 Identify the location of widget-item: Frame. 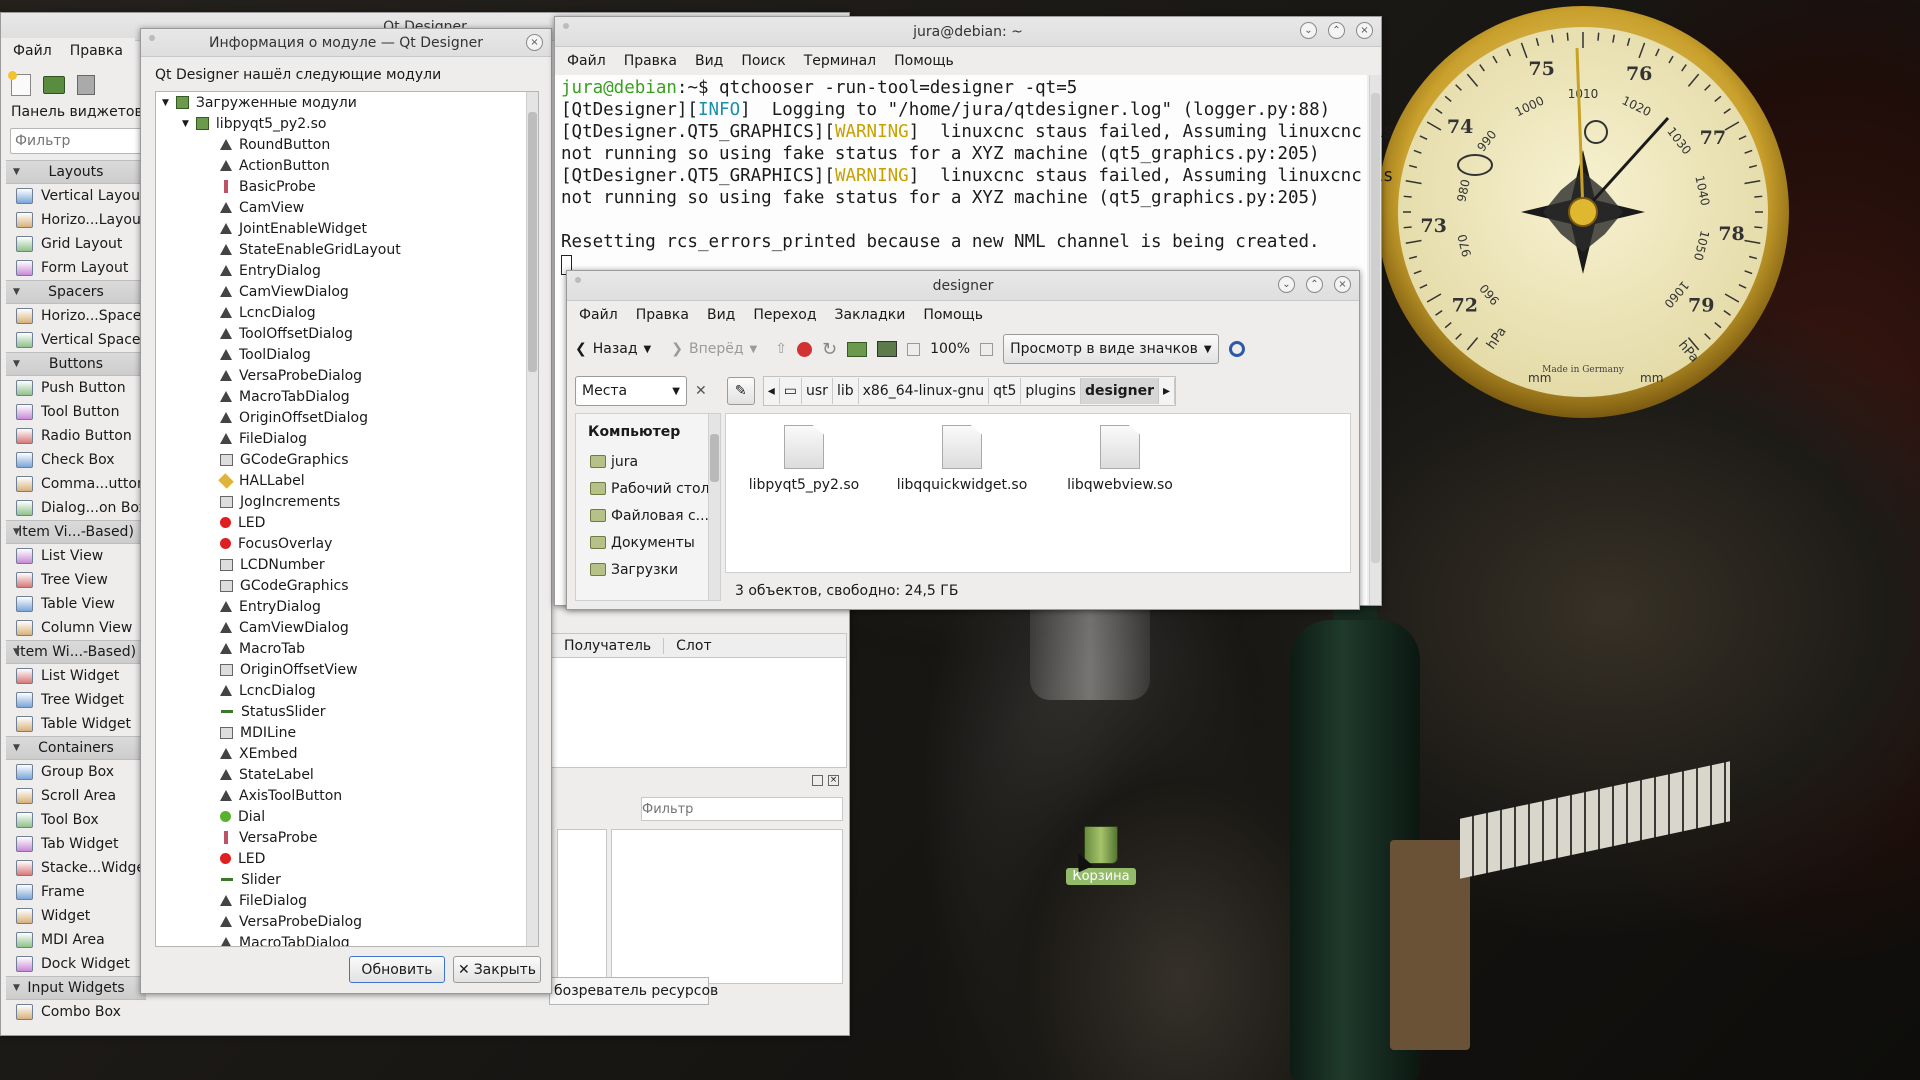
(76, 892).